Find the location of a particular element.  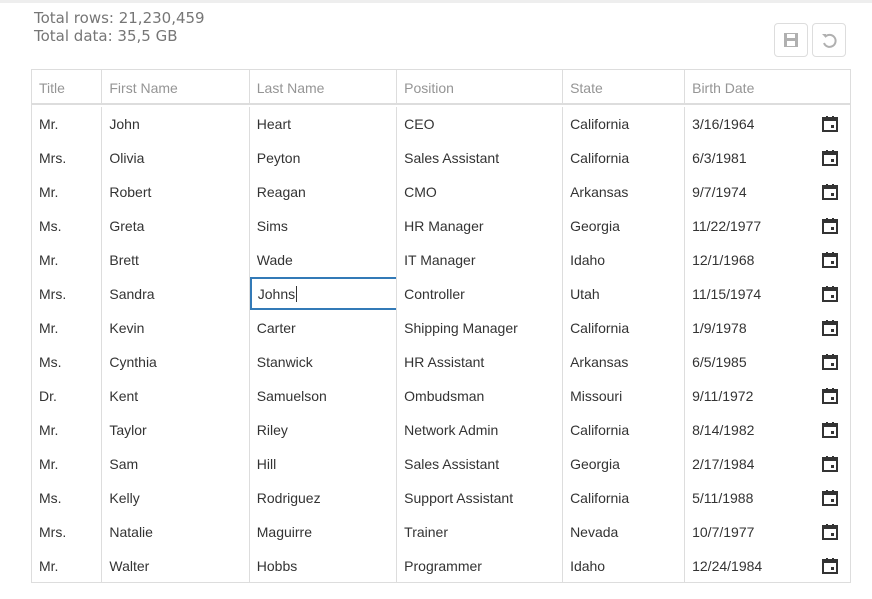

cell-state: Missouri is located at coordinates (623, 396).